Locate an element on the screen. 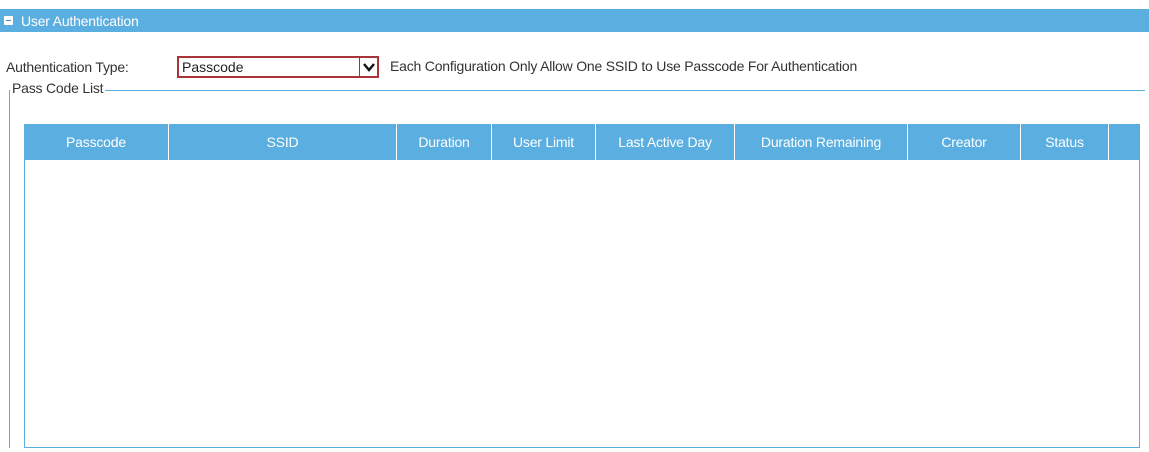  auth-type-label: Authentication Type: is located at coordinates (67, 67).